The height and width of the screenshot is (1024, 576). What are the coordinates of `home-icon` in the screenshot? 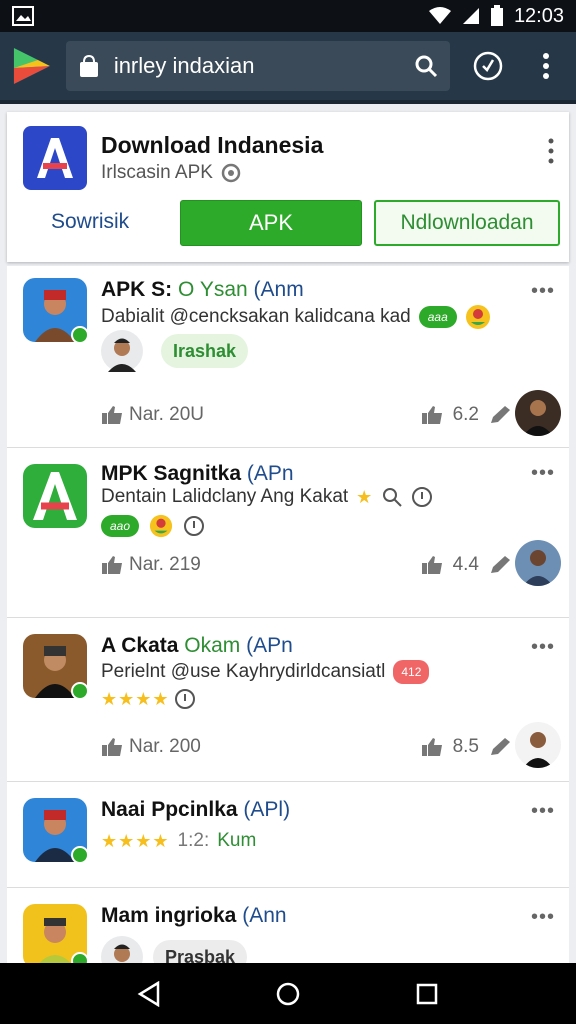 It's located at (288, 994).